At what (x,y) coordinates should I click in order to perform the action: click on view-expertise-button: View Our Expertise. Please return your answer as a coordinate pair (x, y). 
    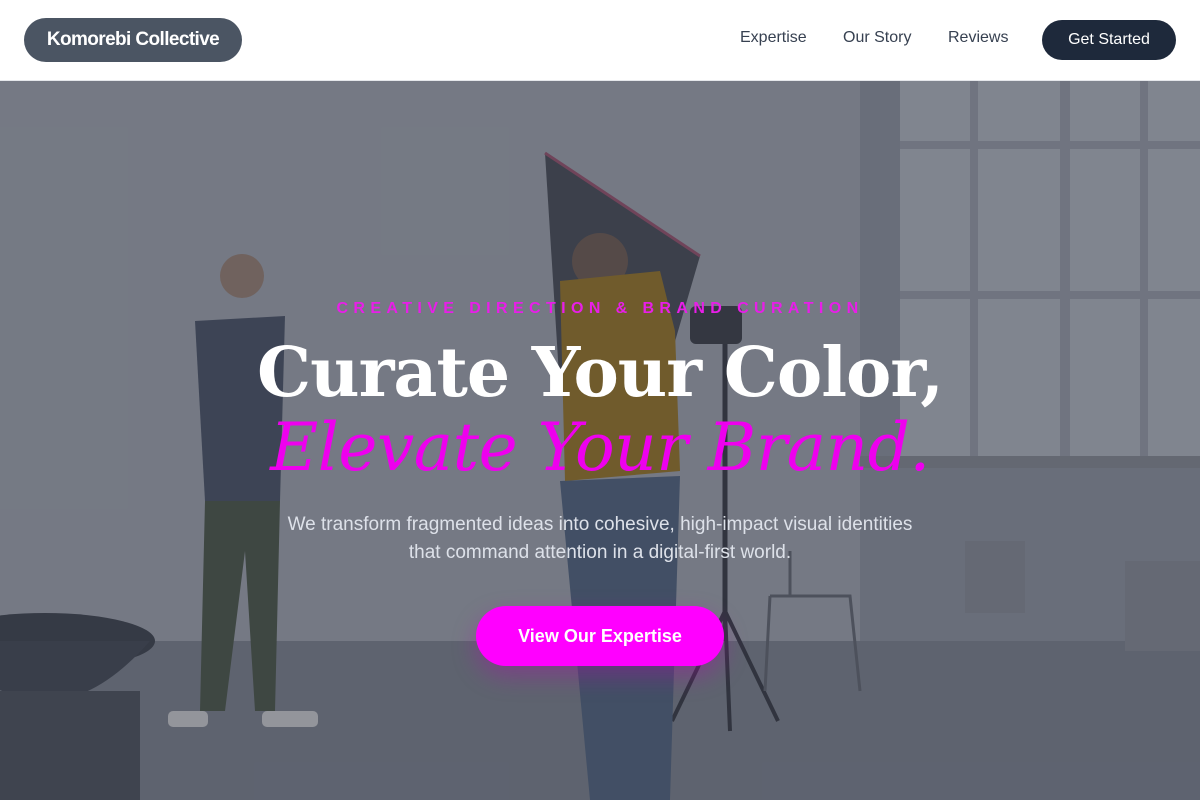
    Looking at the image, I should click on (600, 636).